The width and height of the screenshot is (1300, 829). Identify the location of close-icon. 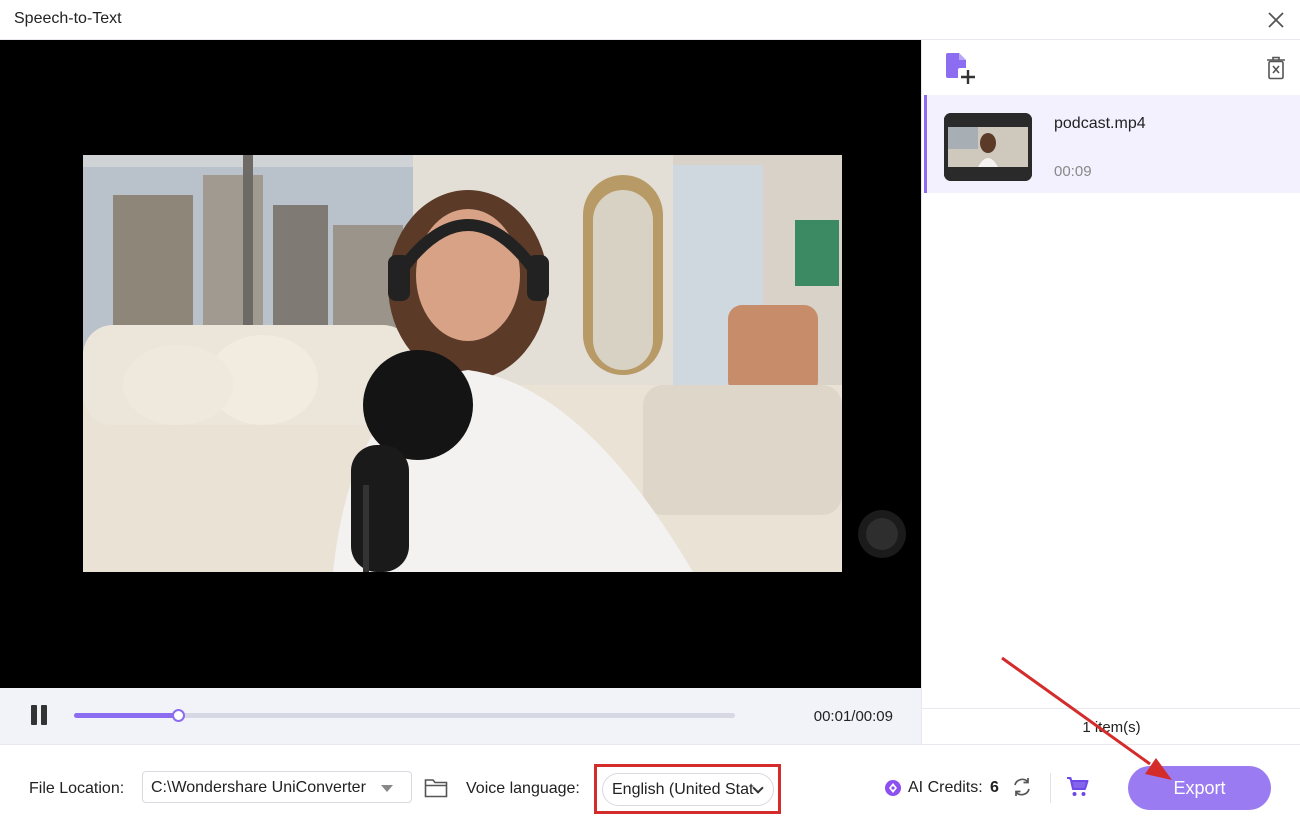
(1276, 20).